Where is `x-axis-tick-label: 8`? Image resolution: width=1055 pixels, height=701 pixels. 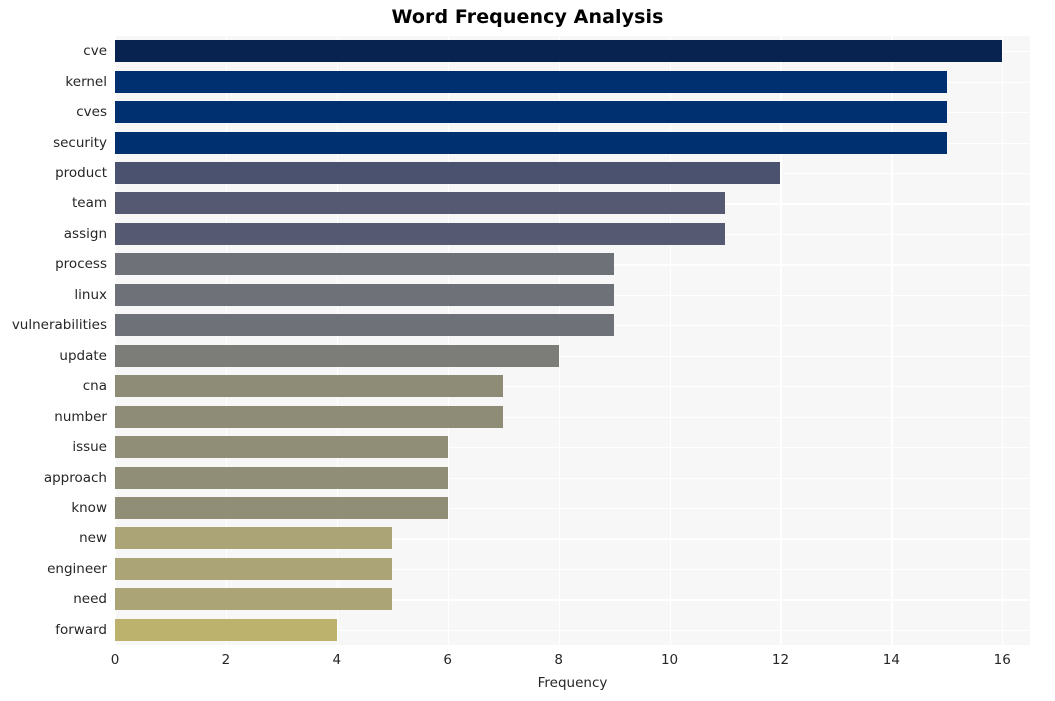
x-axis-tick-label: 8 is located at coordinates (558, 660).